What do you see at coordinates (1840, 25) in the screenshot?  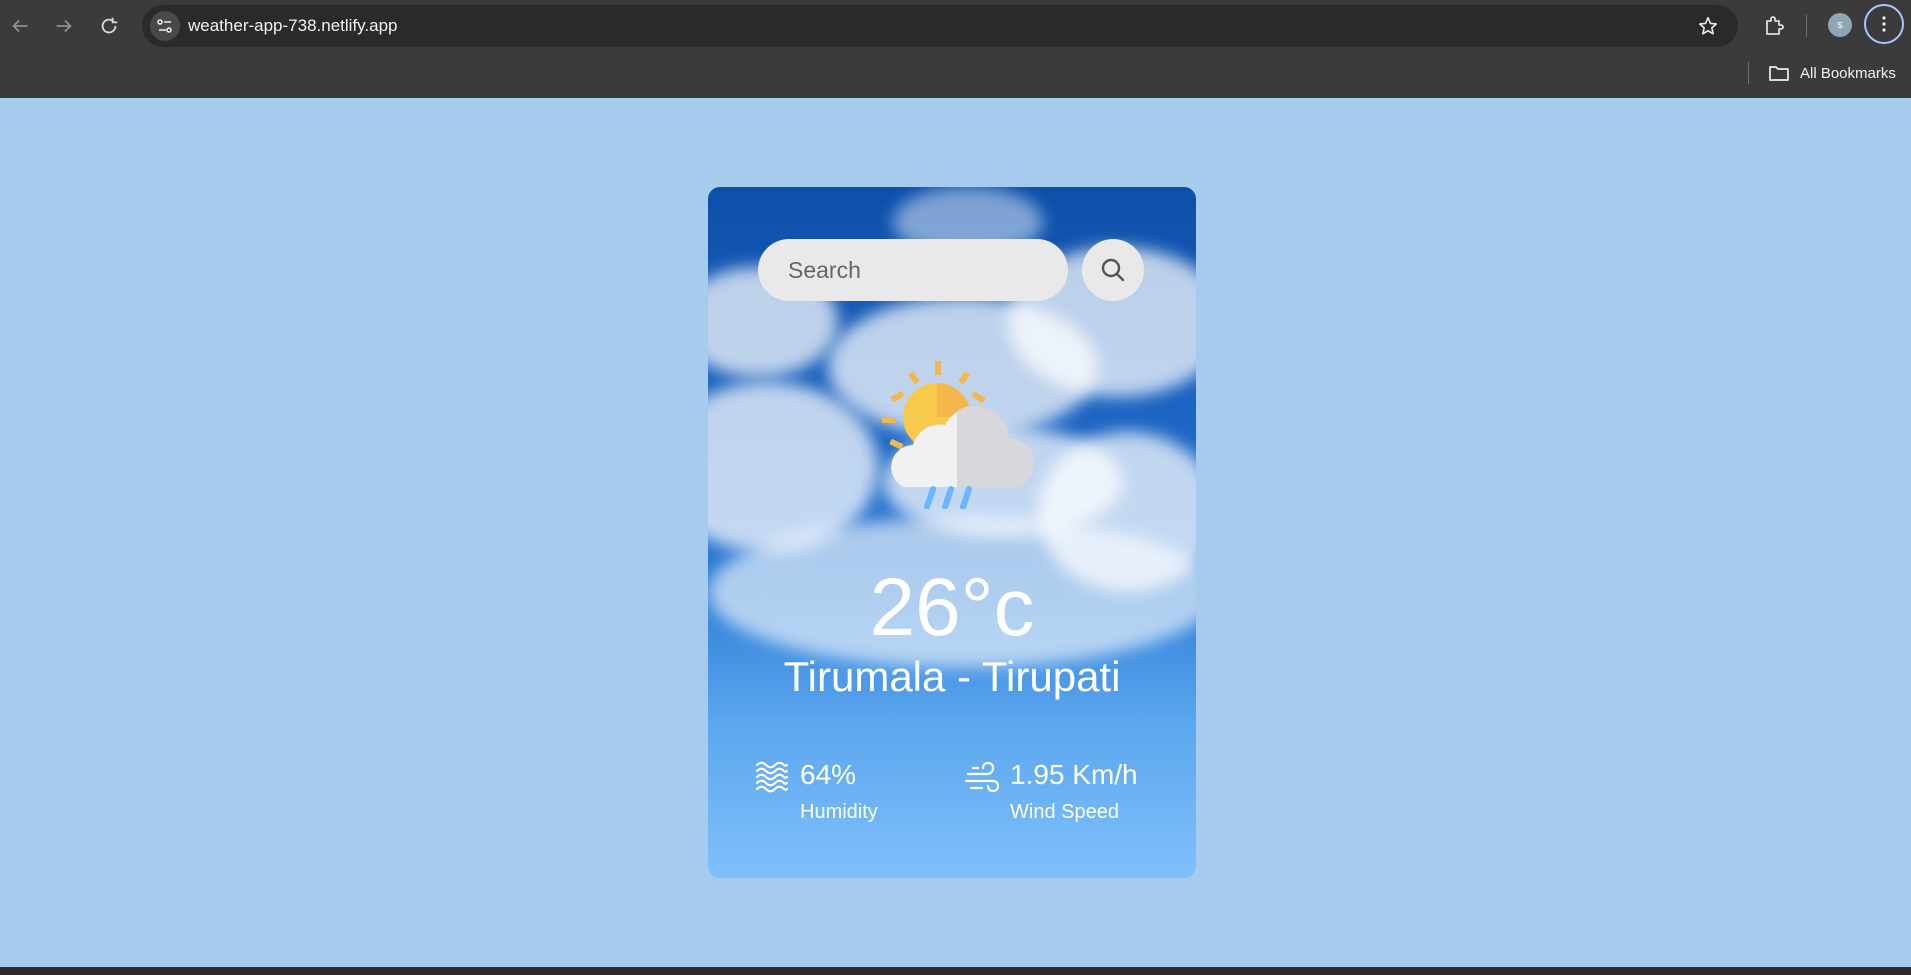 I see `profile-avatar: s` at bounding box center [1840, 25].